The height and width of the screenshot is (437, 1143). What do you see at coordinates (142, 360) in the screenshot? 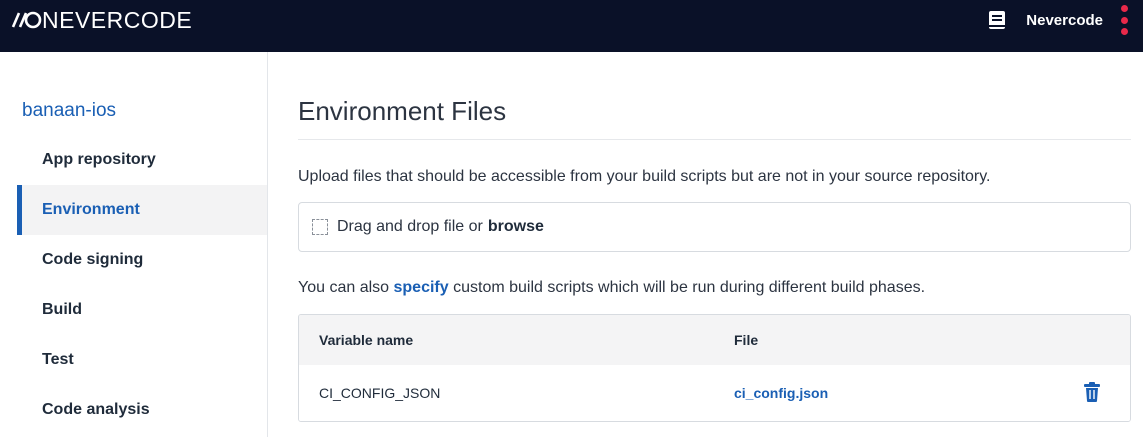
I see `sidebar-item-test: Test` at bounding box center [142, 360].